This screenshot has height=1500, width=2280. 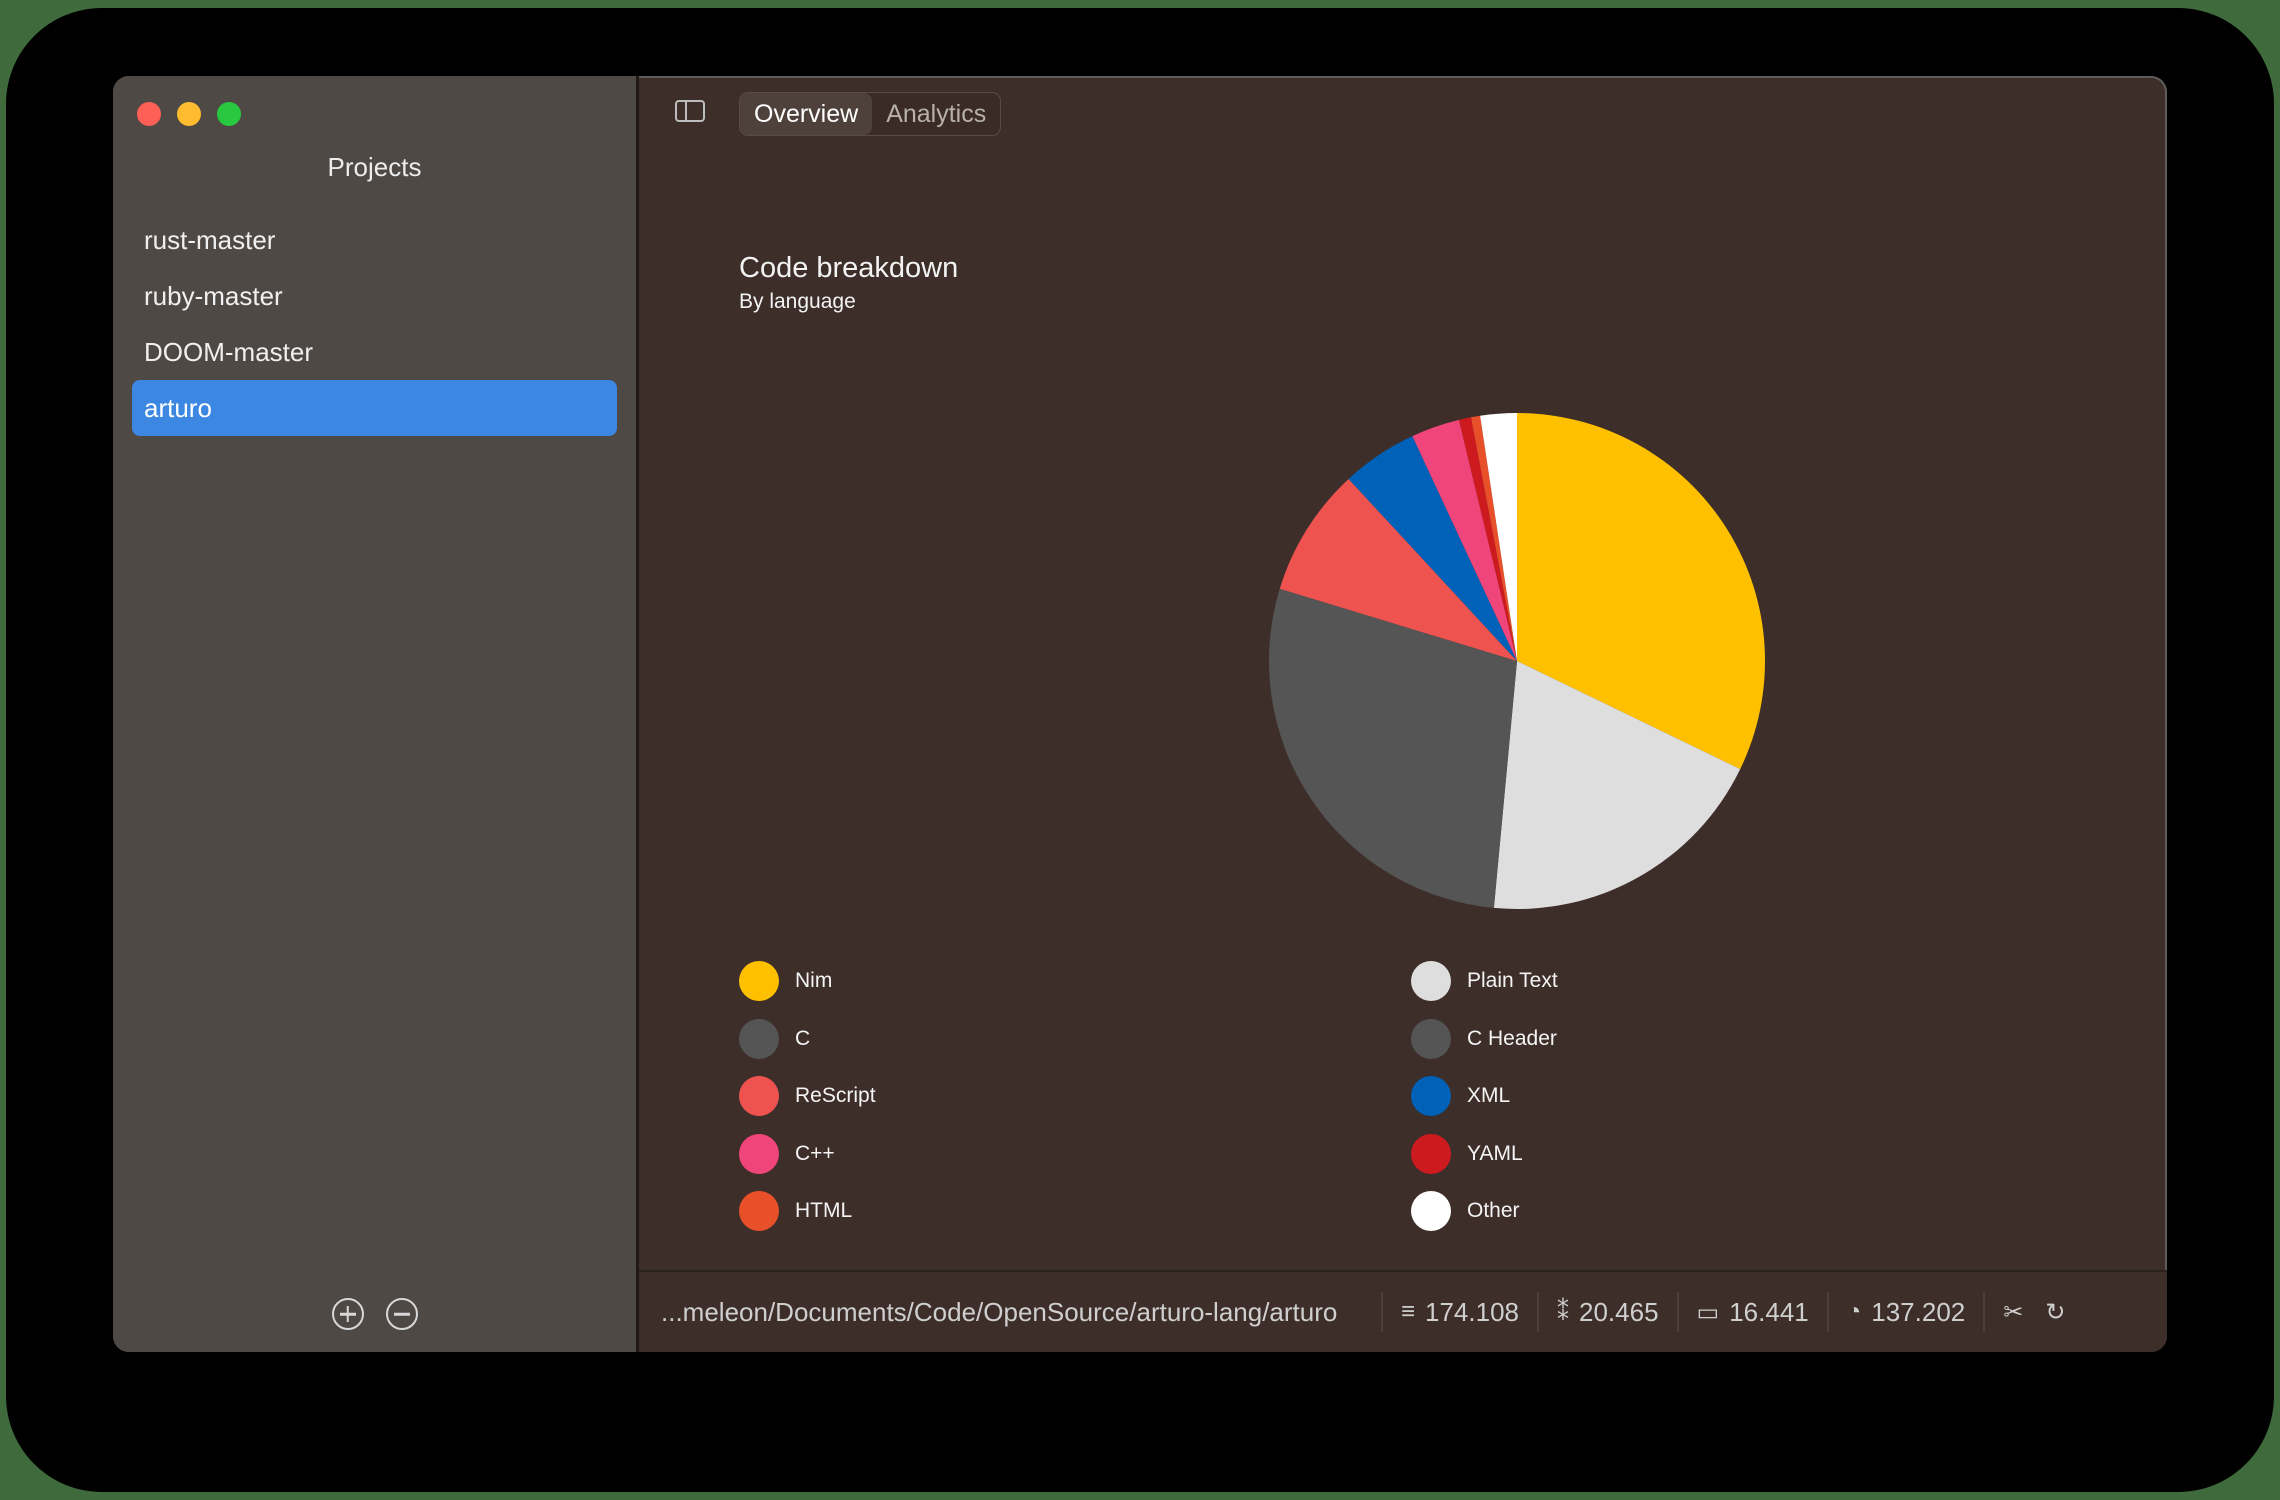 What do you see at coordinates (1489, 1095) in the screenshot?
I see `legend-label: XML` at bounding box center [1489, 1095].